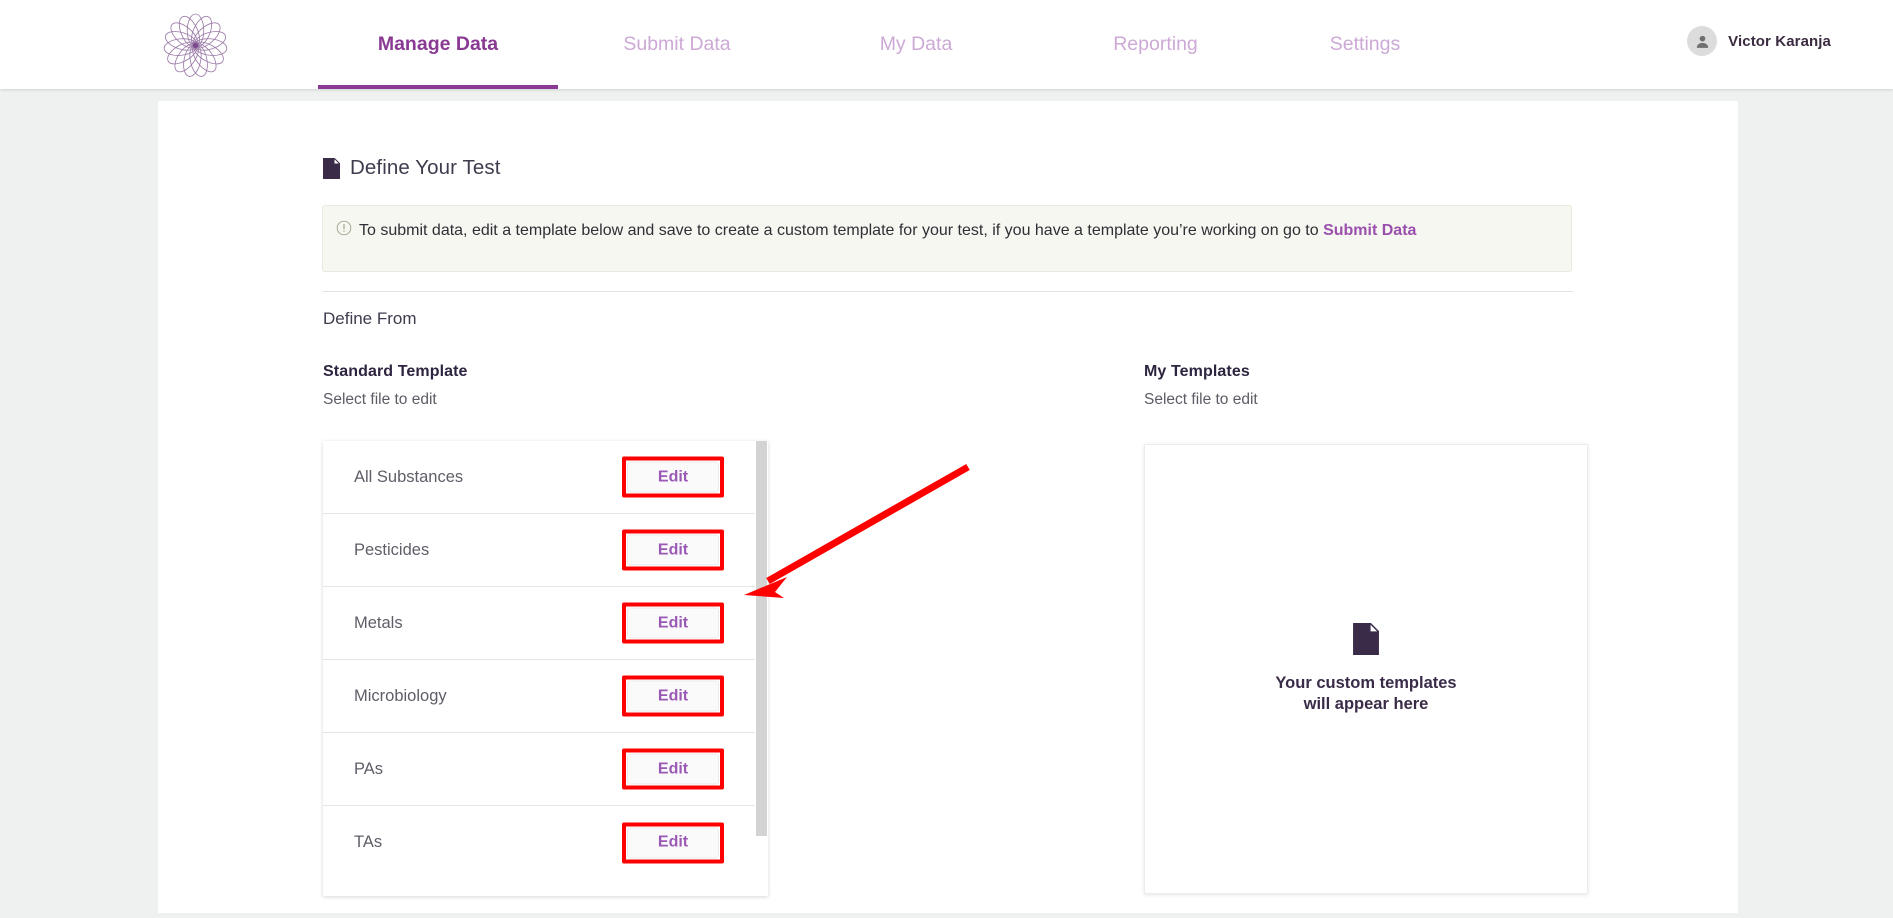  What do you see at coordinates (378, 622) in the screenshot?
I see `template-row-label: Metals` at bounding box center [378, 622].